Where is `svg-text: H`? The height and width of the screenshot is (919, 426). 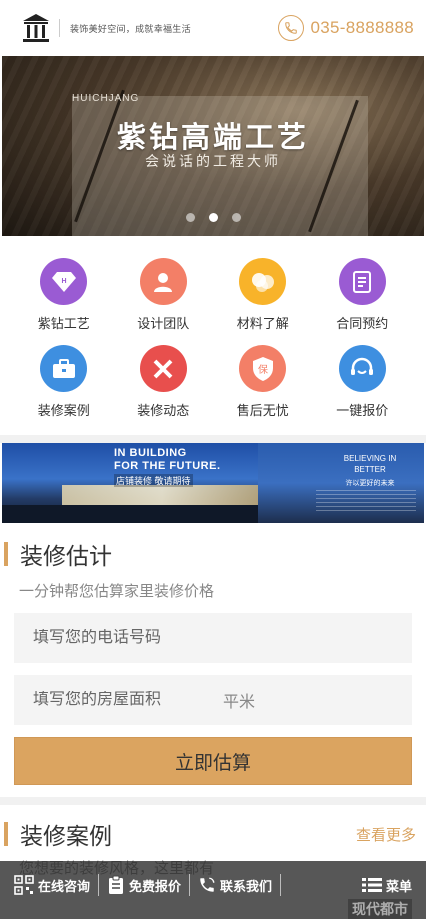
svg-text: H is located at coordinates (63, 281).